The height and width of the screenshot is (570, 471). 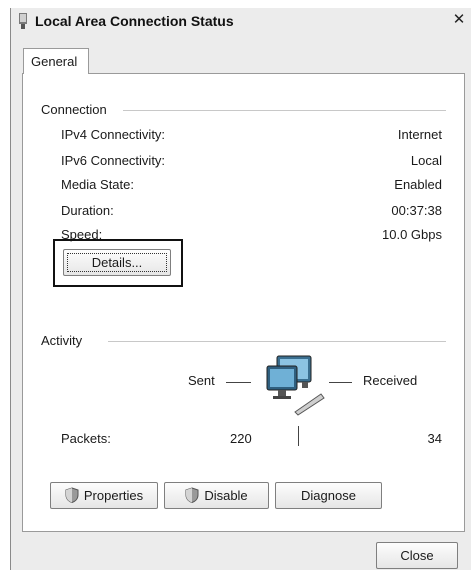 I want to click on disable-button-label: Disable, so click(x=226, y=495).